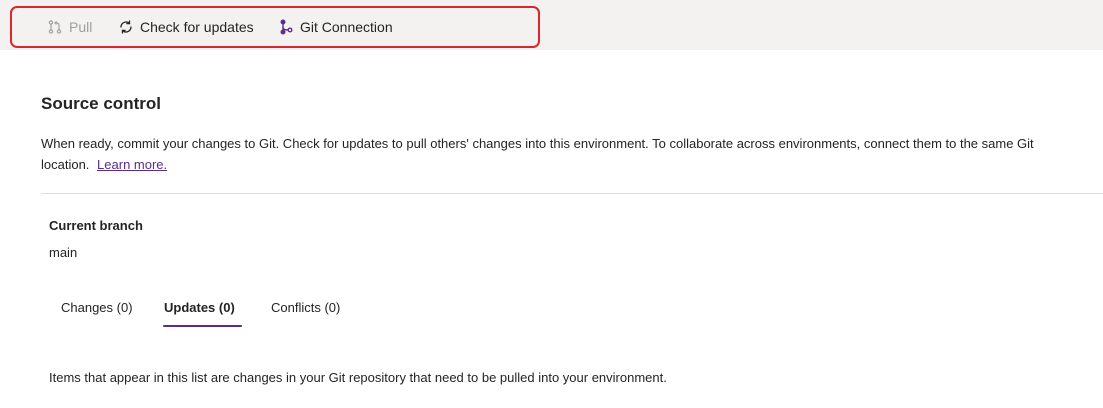  I want to click on refresh-icon, so click(126, 27).